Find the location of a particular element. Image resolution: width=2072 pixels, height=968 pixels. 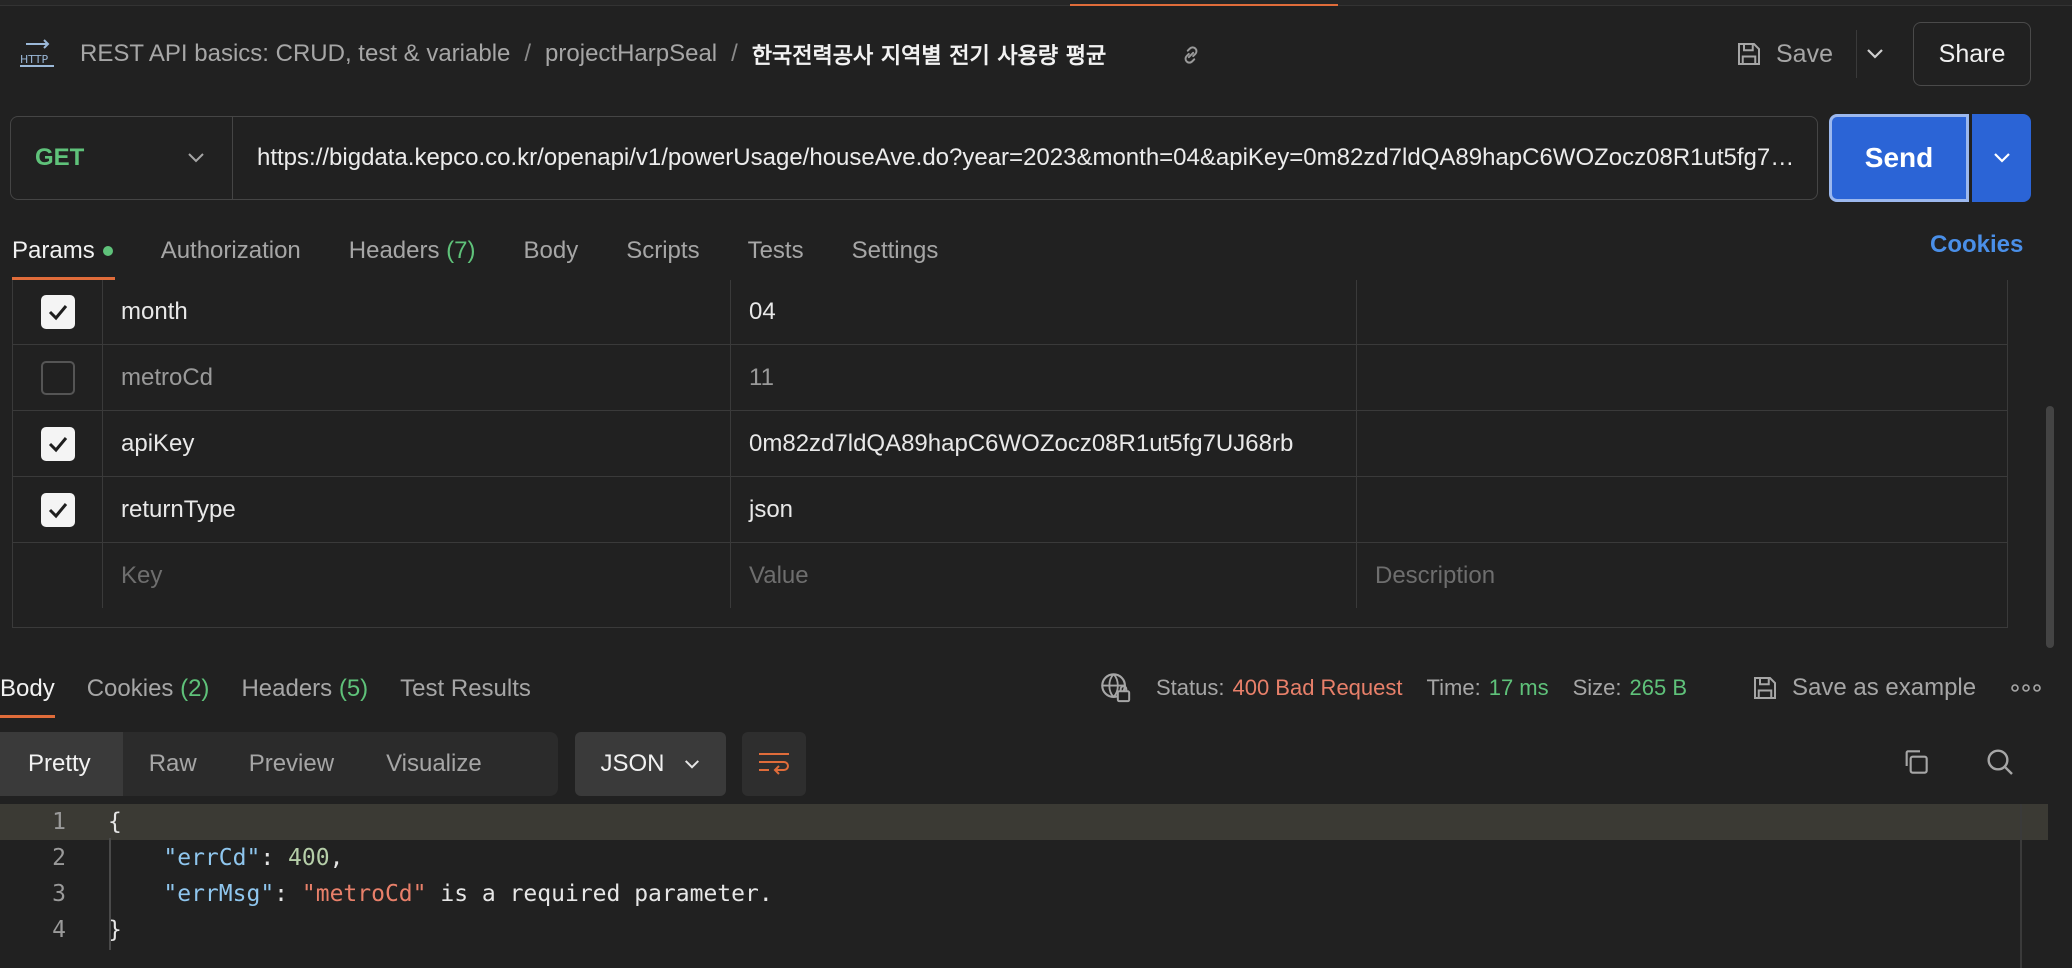

tab-tests: Tests is located at coordinates (776, 251).